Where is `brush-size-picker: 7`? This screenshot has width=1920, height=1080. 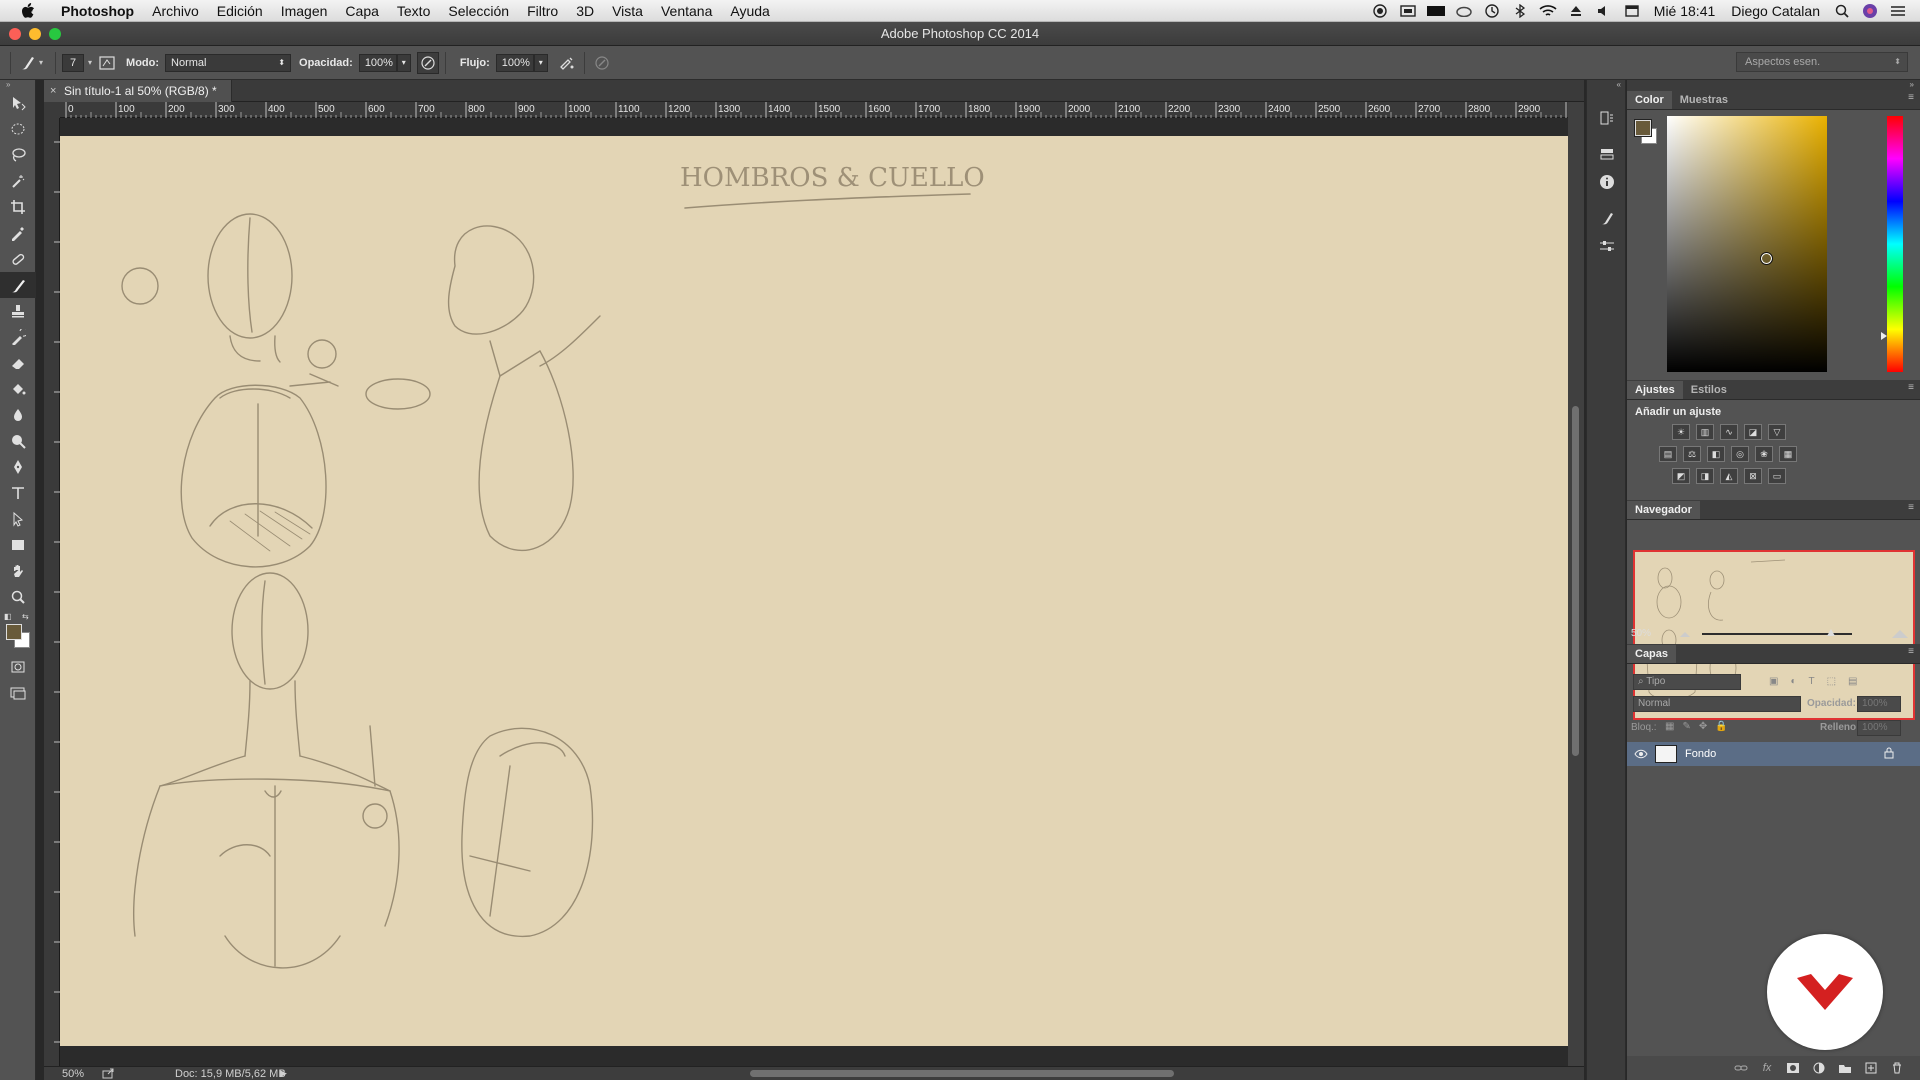 brush-size-picker: 7 is located at coordinates (73, 62).